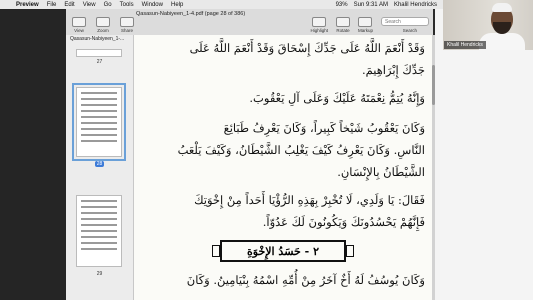 This screenshot has width=533, height=300. I want to click on person-cap, so click(502, 7).